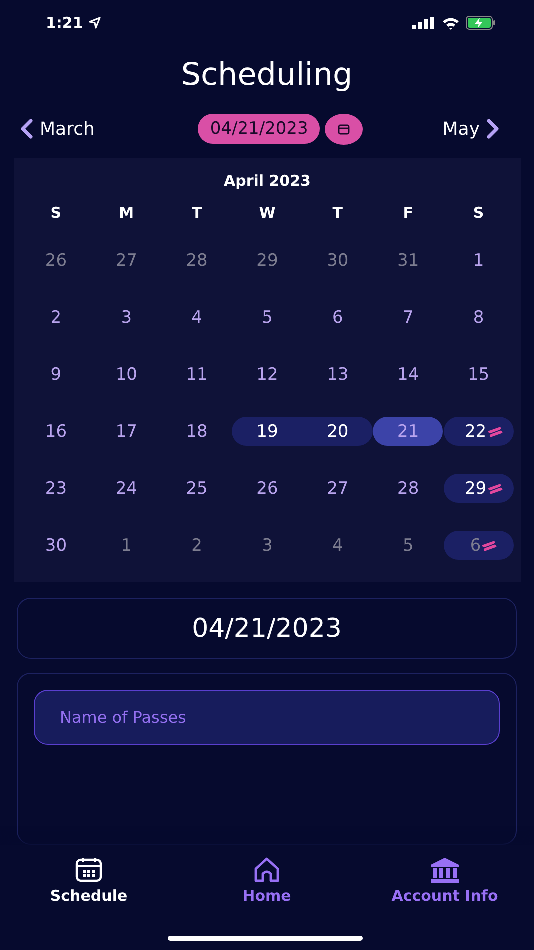 This screenshot has width=534, height=950. I want to click on calendar-day-event: 6, so click(479, 545).